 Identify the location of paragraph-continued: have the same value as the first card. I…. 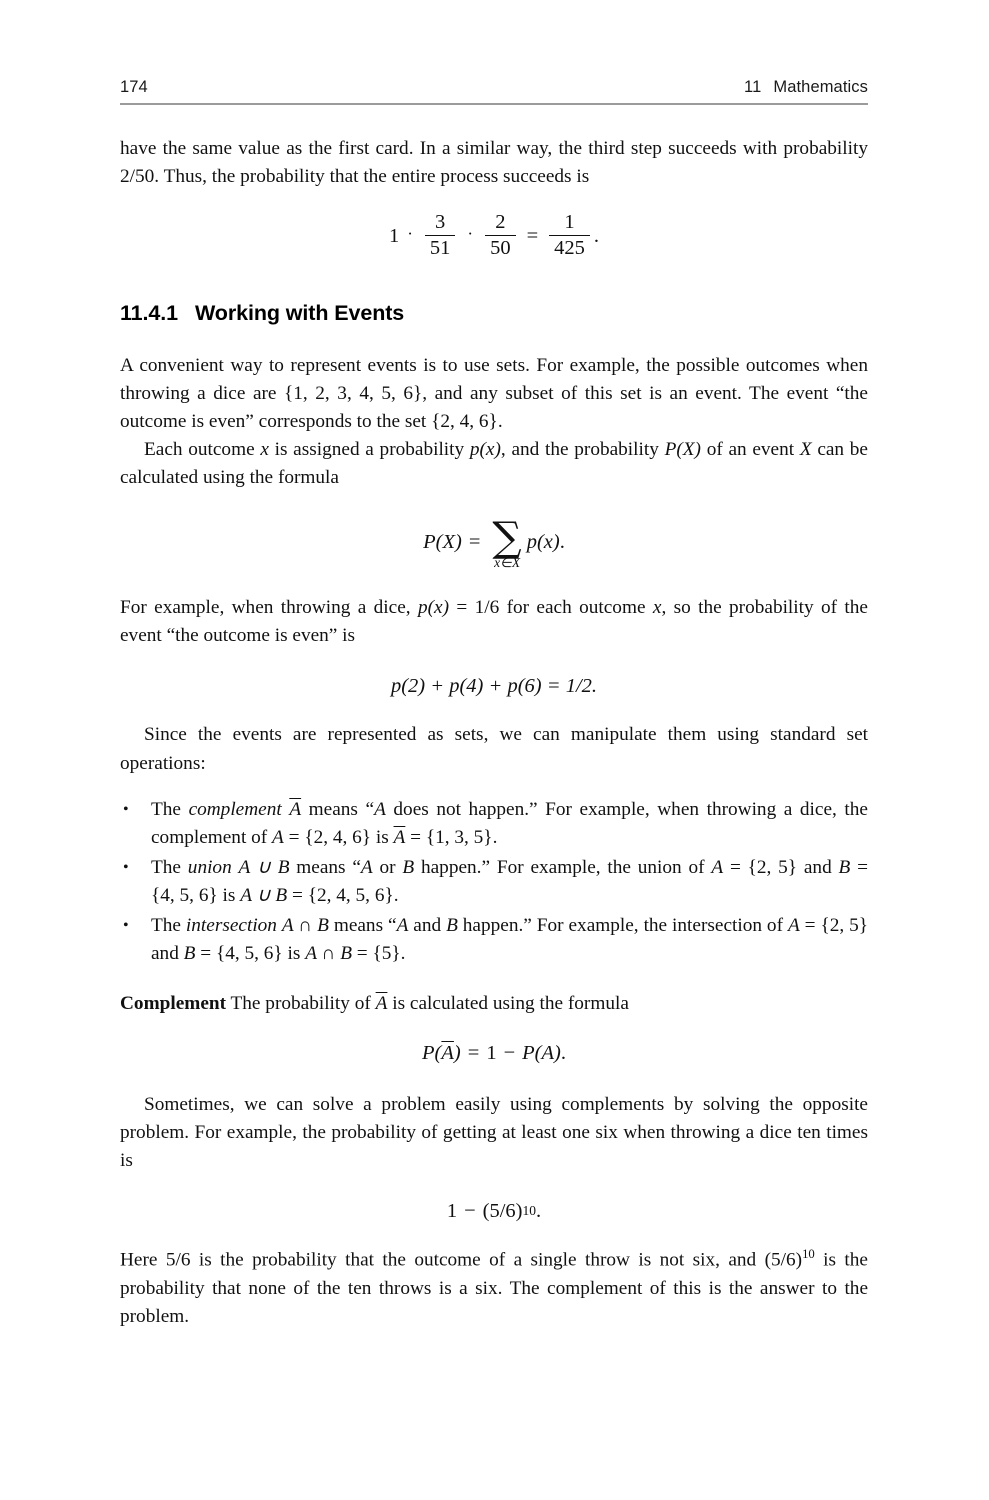
(494, 163).